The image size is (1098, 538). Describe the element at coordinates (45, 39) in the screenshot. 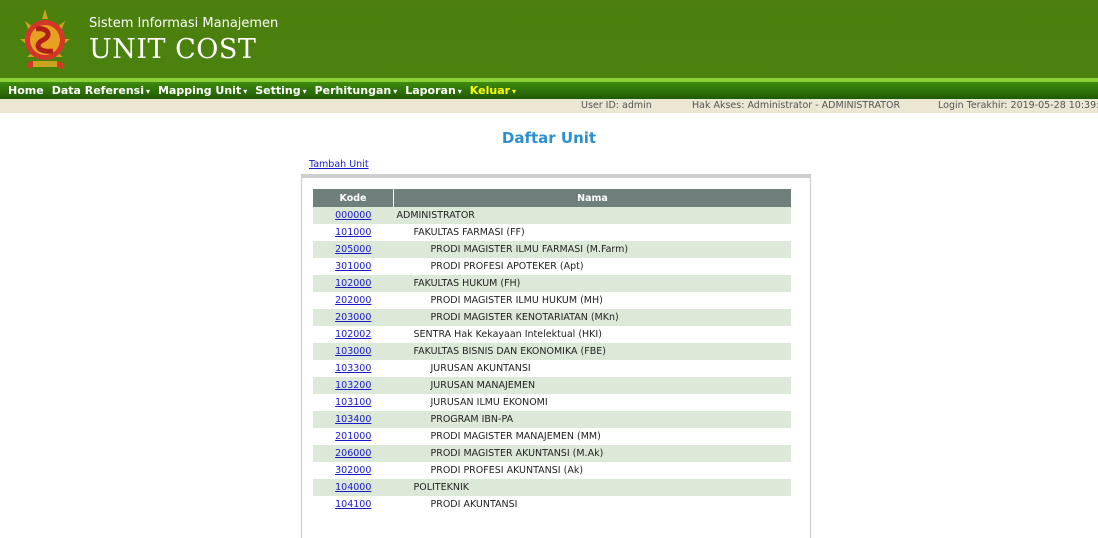

I see `university-emblem-icon` at that location.